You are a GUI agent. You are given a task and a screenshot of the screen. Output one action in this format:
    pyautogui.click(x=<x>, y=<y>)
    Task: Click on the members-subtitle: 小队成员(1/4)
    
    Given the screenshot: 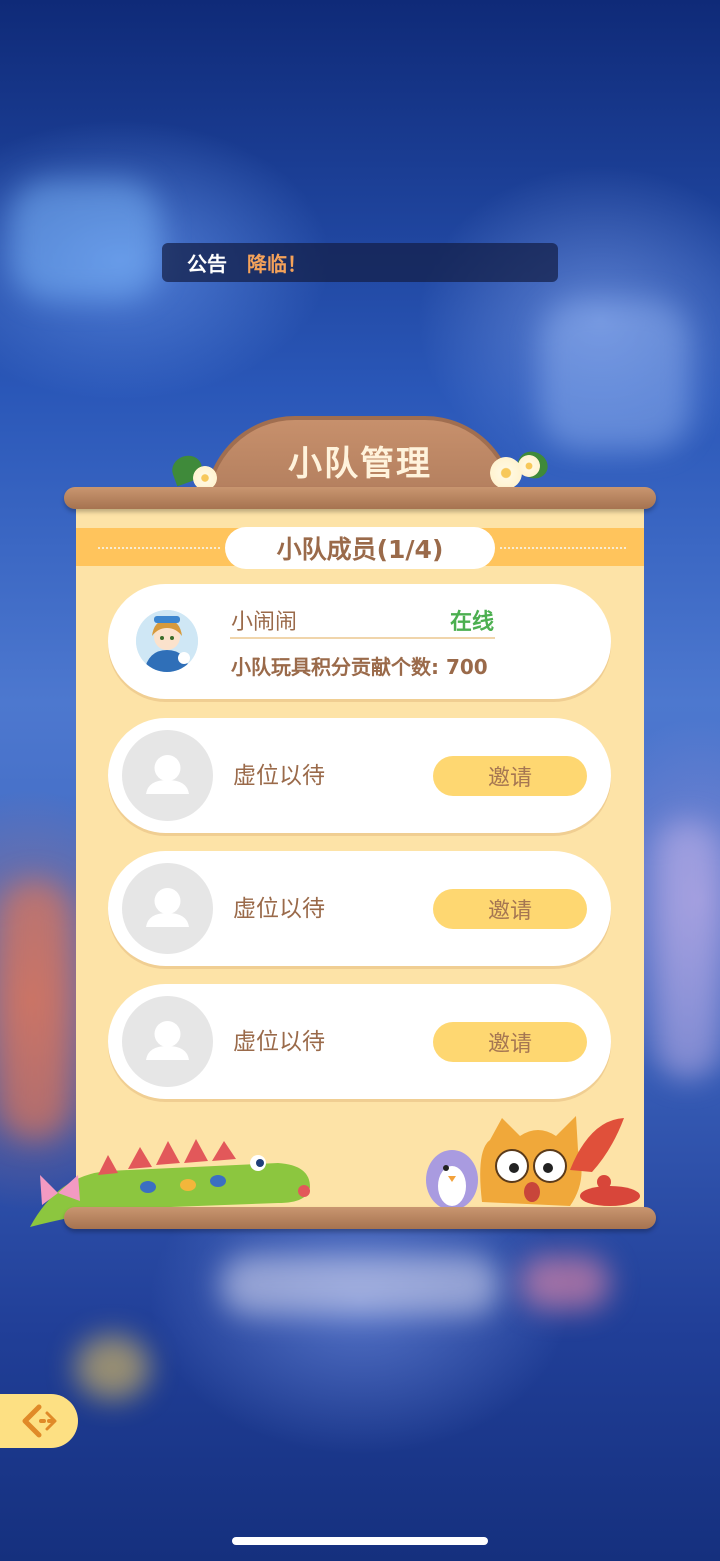 What is the action you would take?
    pyautogui.click(x=360, y=548)
    